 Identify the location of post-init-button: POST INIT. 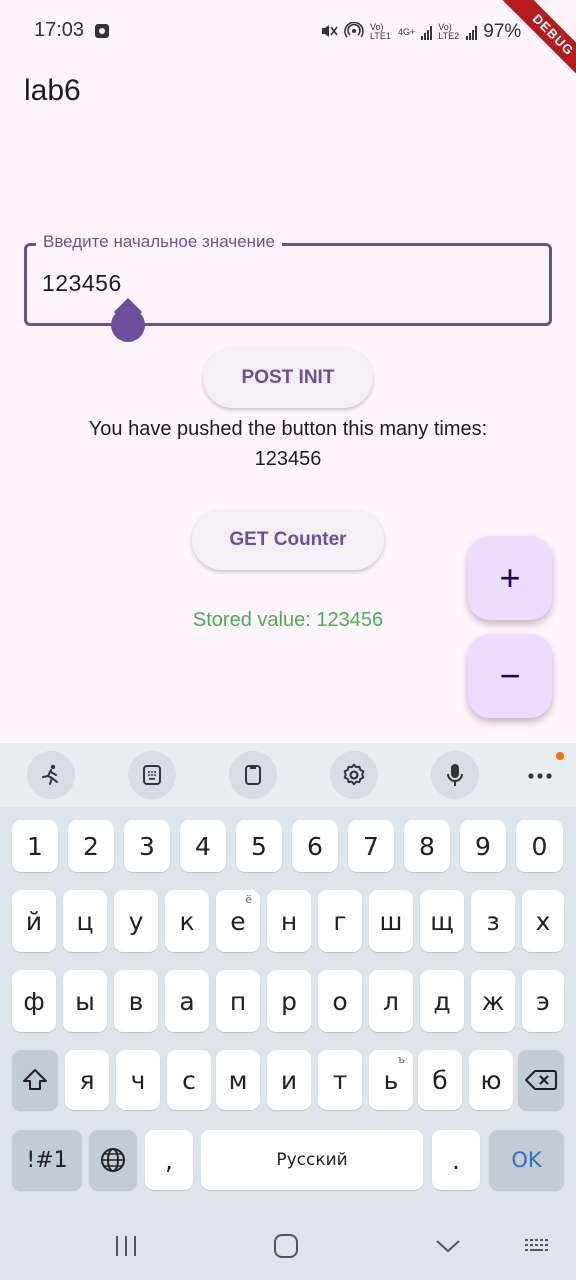
(288, 378).